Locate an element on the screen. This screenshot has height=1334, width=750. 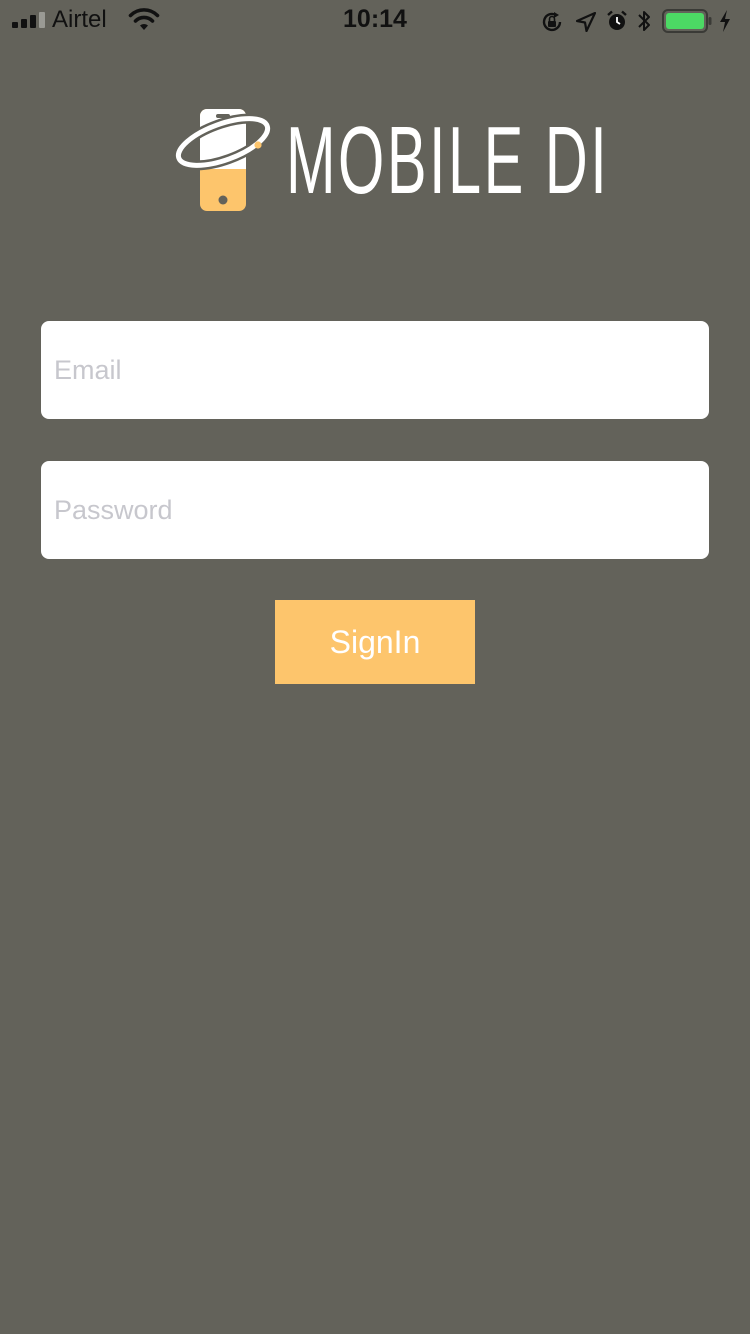
status-bar: Airtel 10:14 is located at coordinates (375, 20).